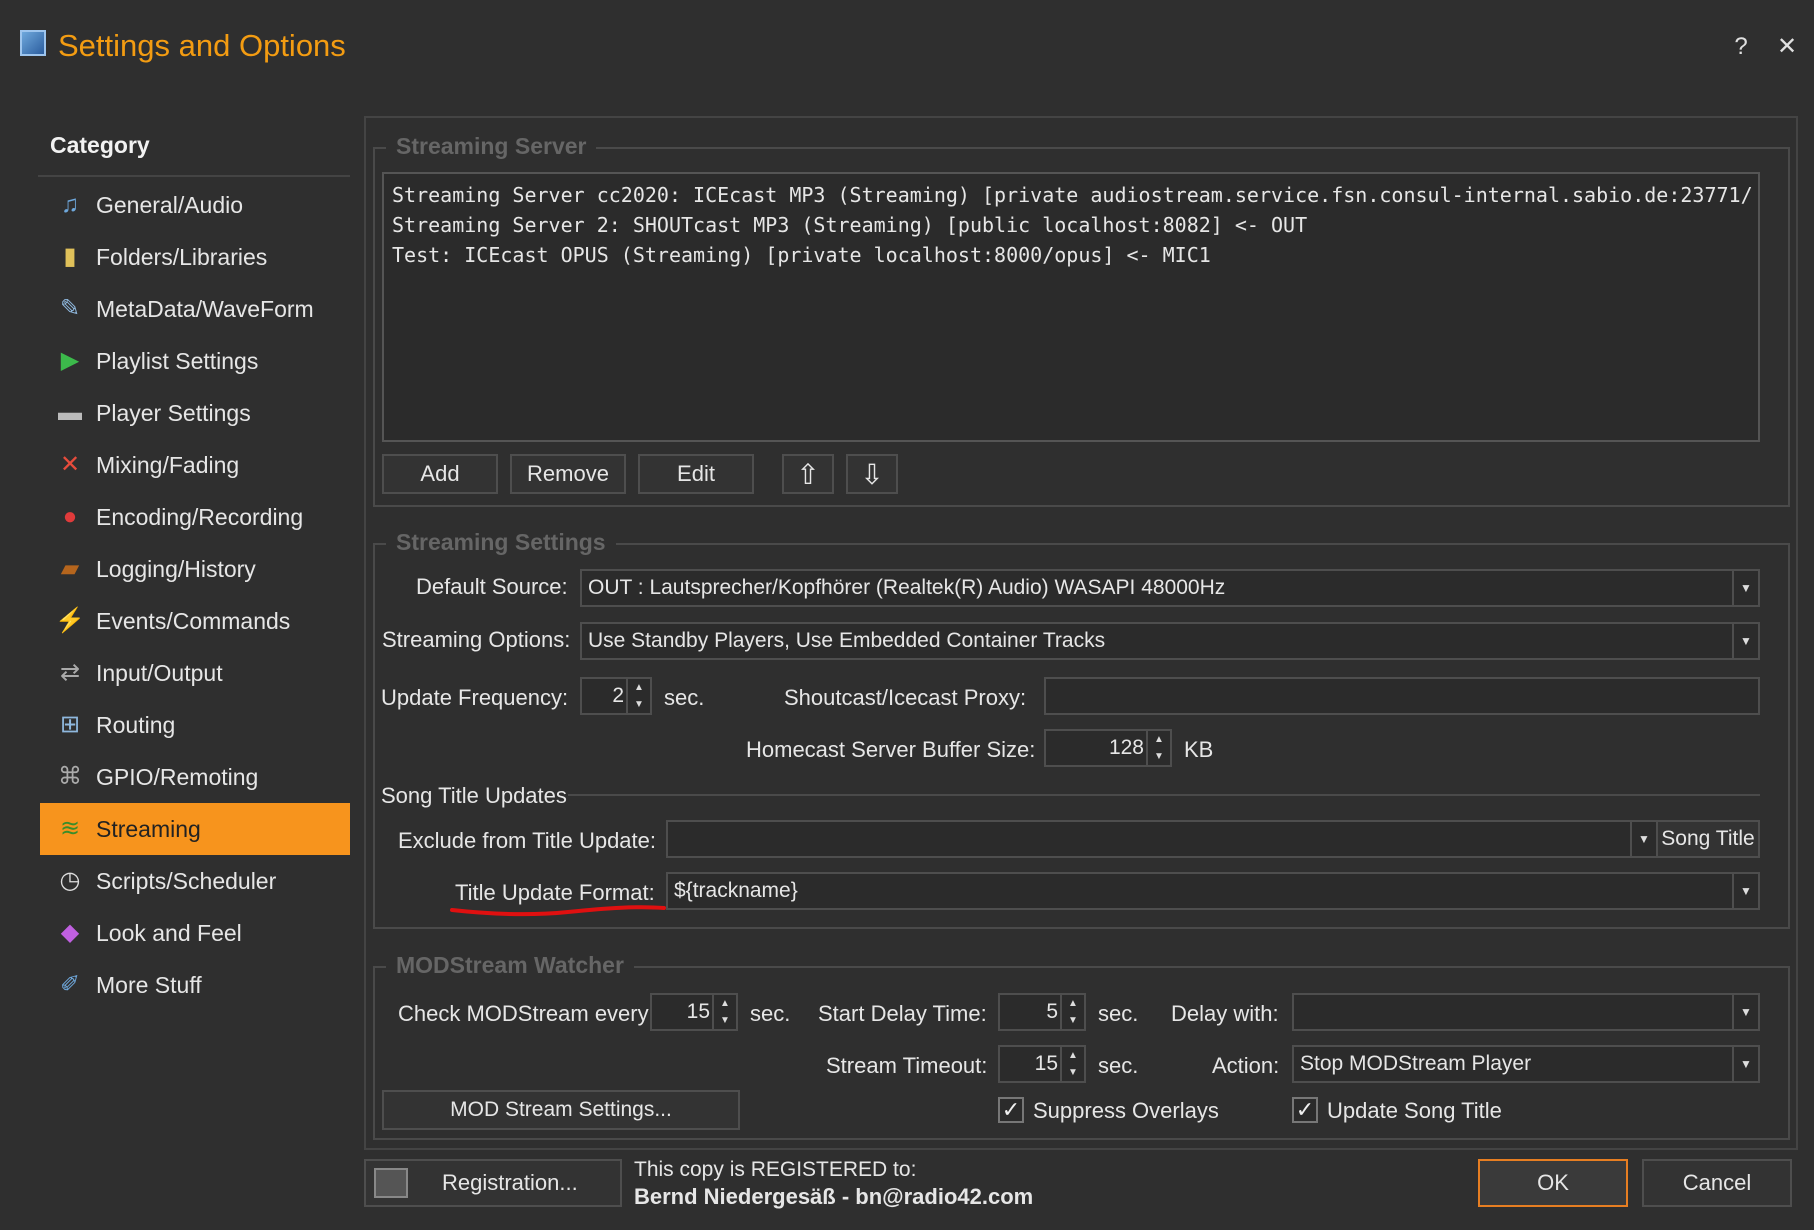  I want to click on sidebar-item-label: Mixing/Fading, so click(168, 464).